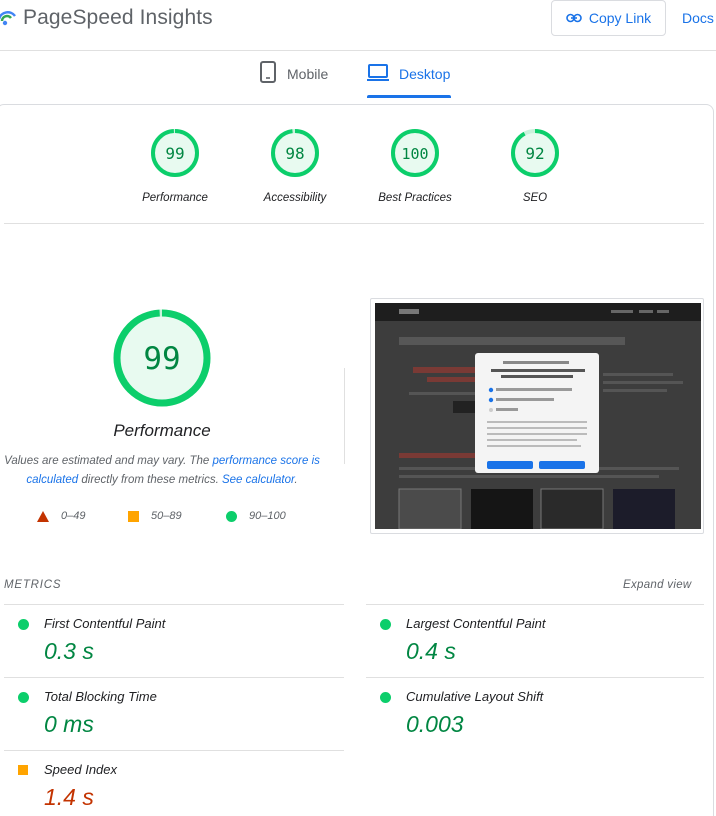  What do you see at coordinates (415, 198) in the screenshot?
I see `score-label: Best Practices` at bounding box center [415, 198].